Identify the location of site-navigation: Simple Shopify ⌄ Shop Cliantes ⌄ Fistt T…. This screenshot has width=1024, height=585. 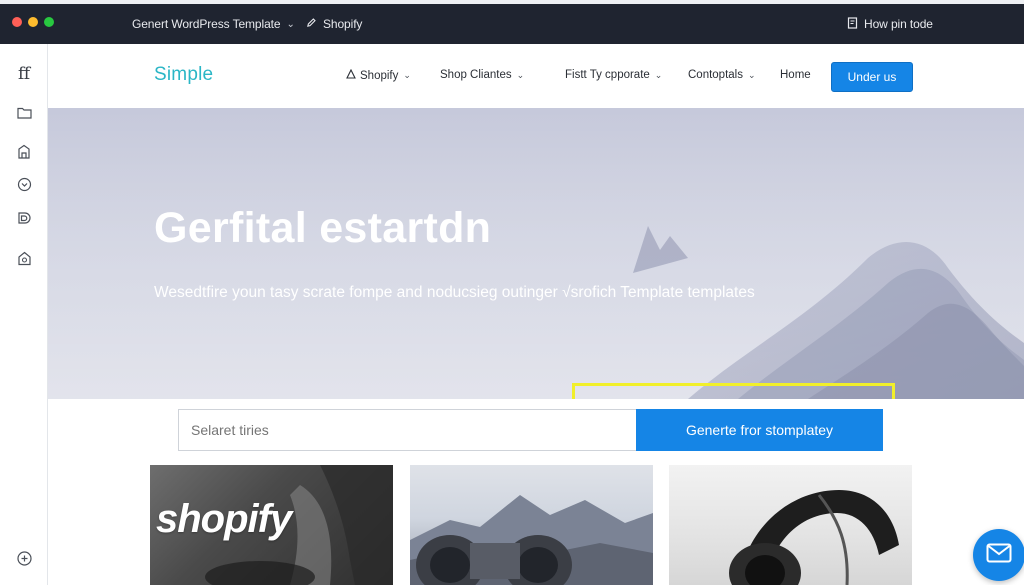
(536, 76).